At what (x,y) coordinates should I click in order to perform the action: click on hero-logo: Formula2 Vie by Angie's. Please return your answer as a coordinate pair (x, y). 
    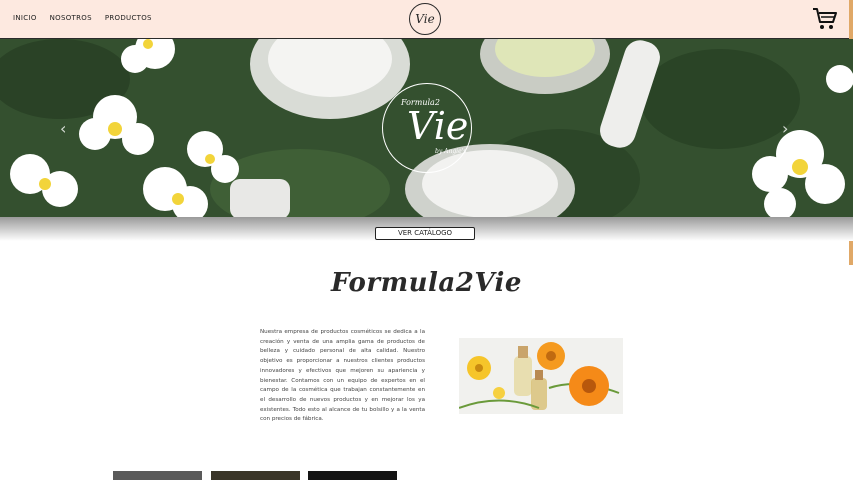
    Looking at the image, I should click on (427, 128).